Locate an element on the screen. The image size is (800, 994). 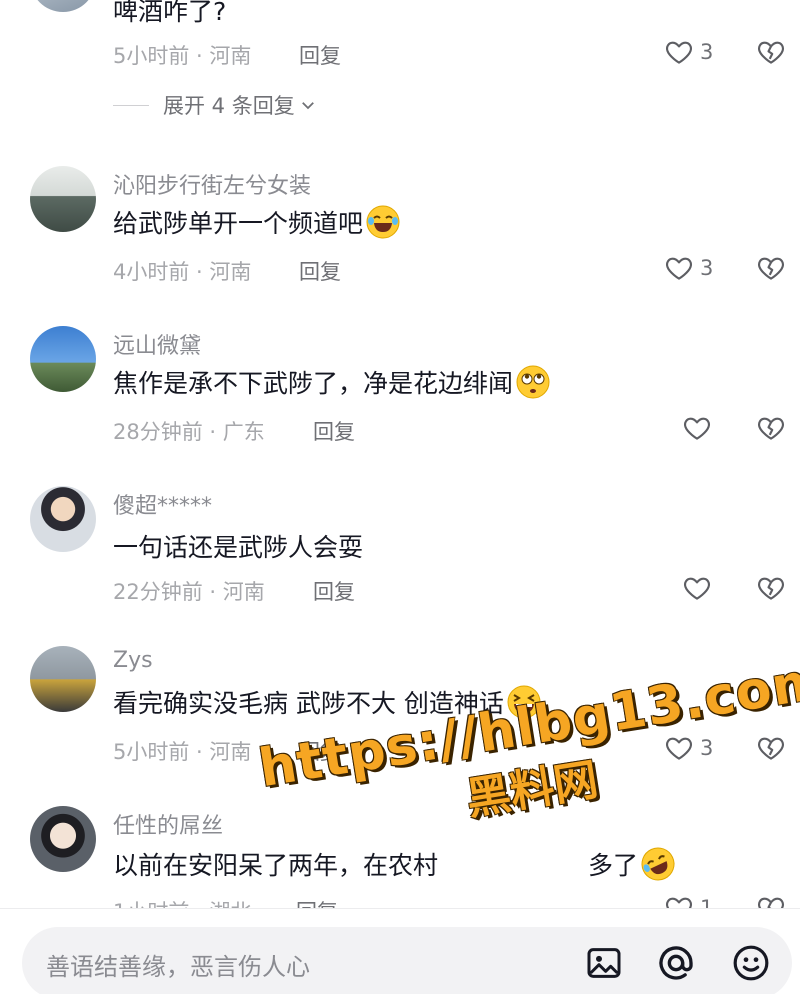
comment-username: 远山微黛 is located at coordinates (157, 344).